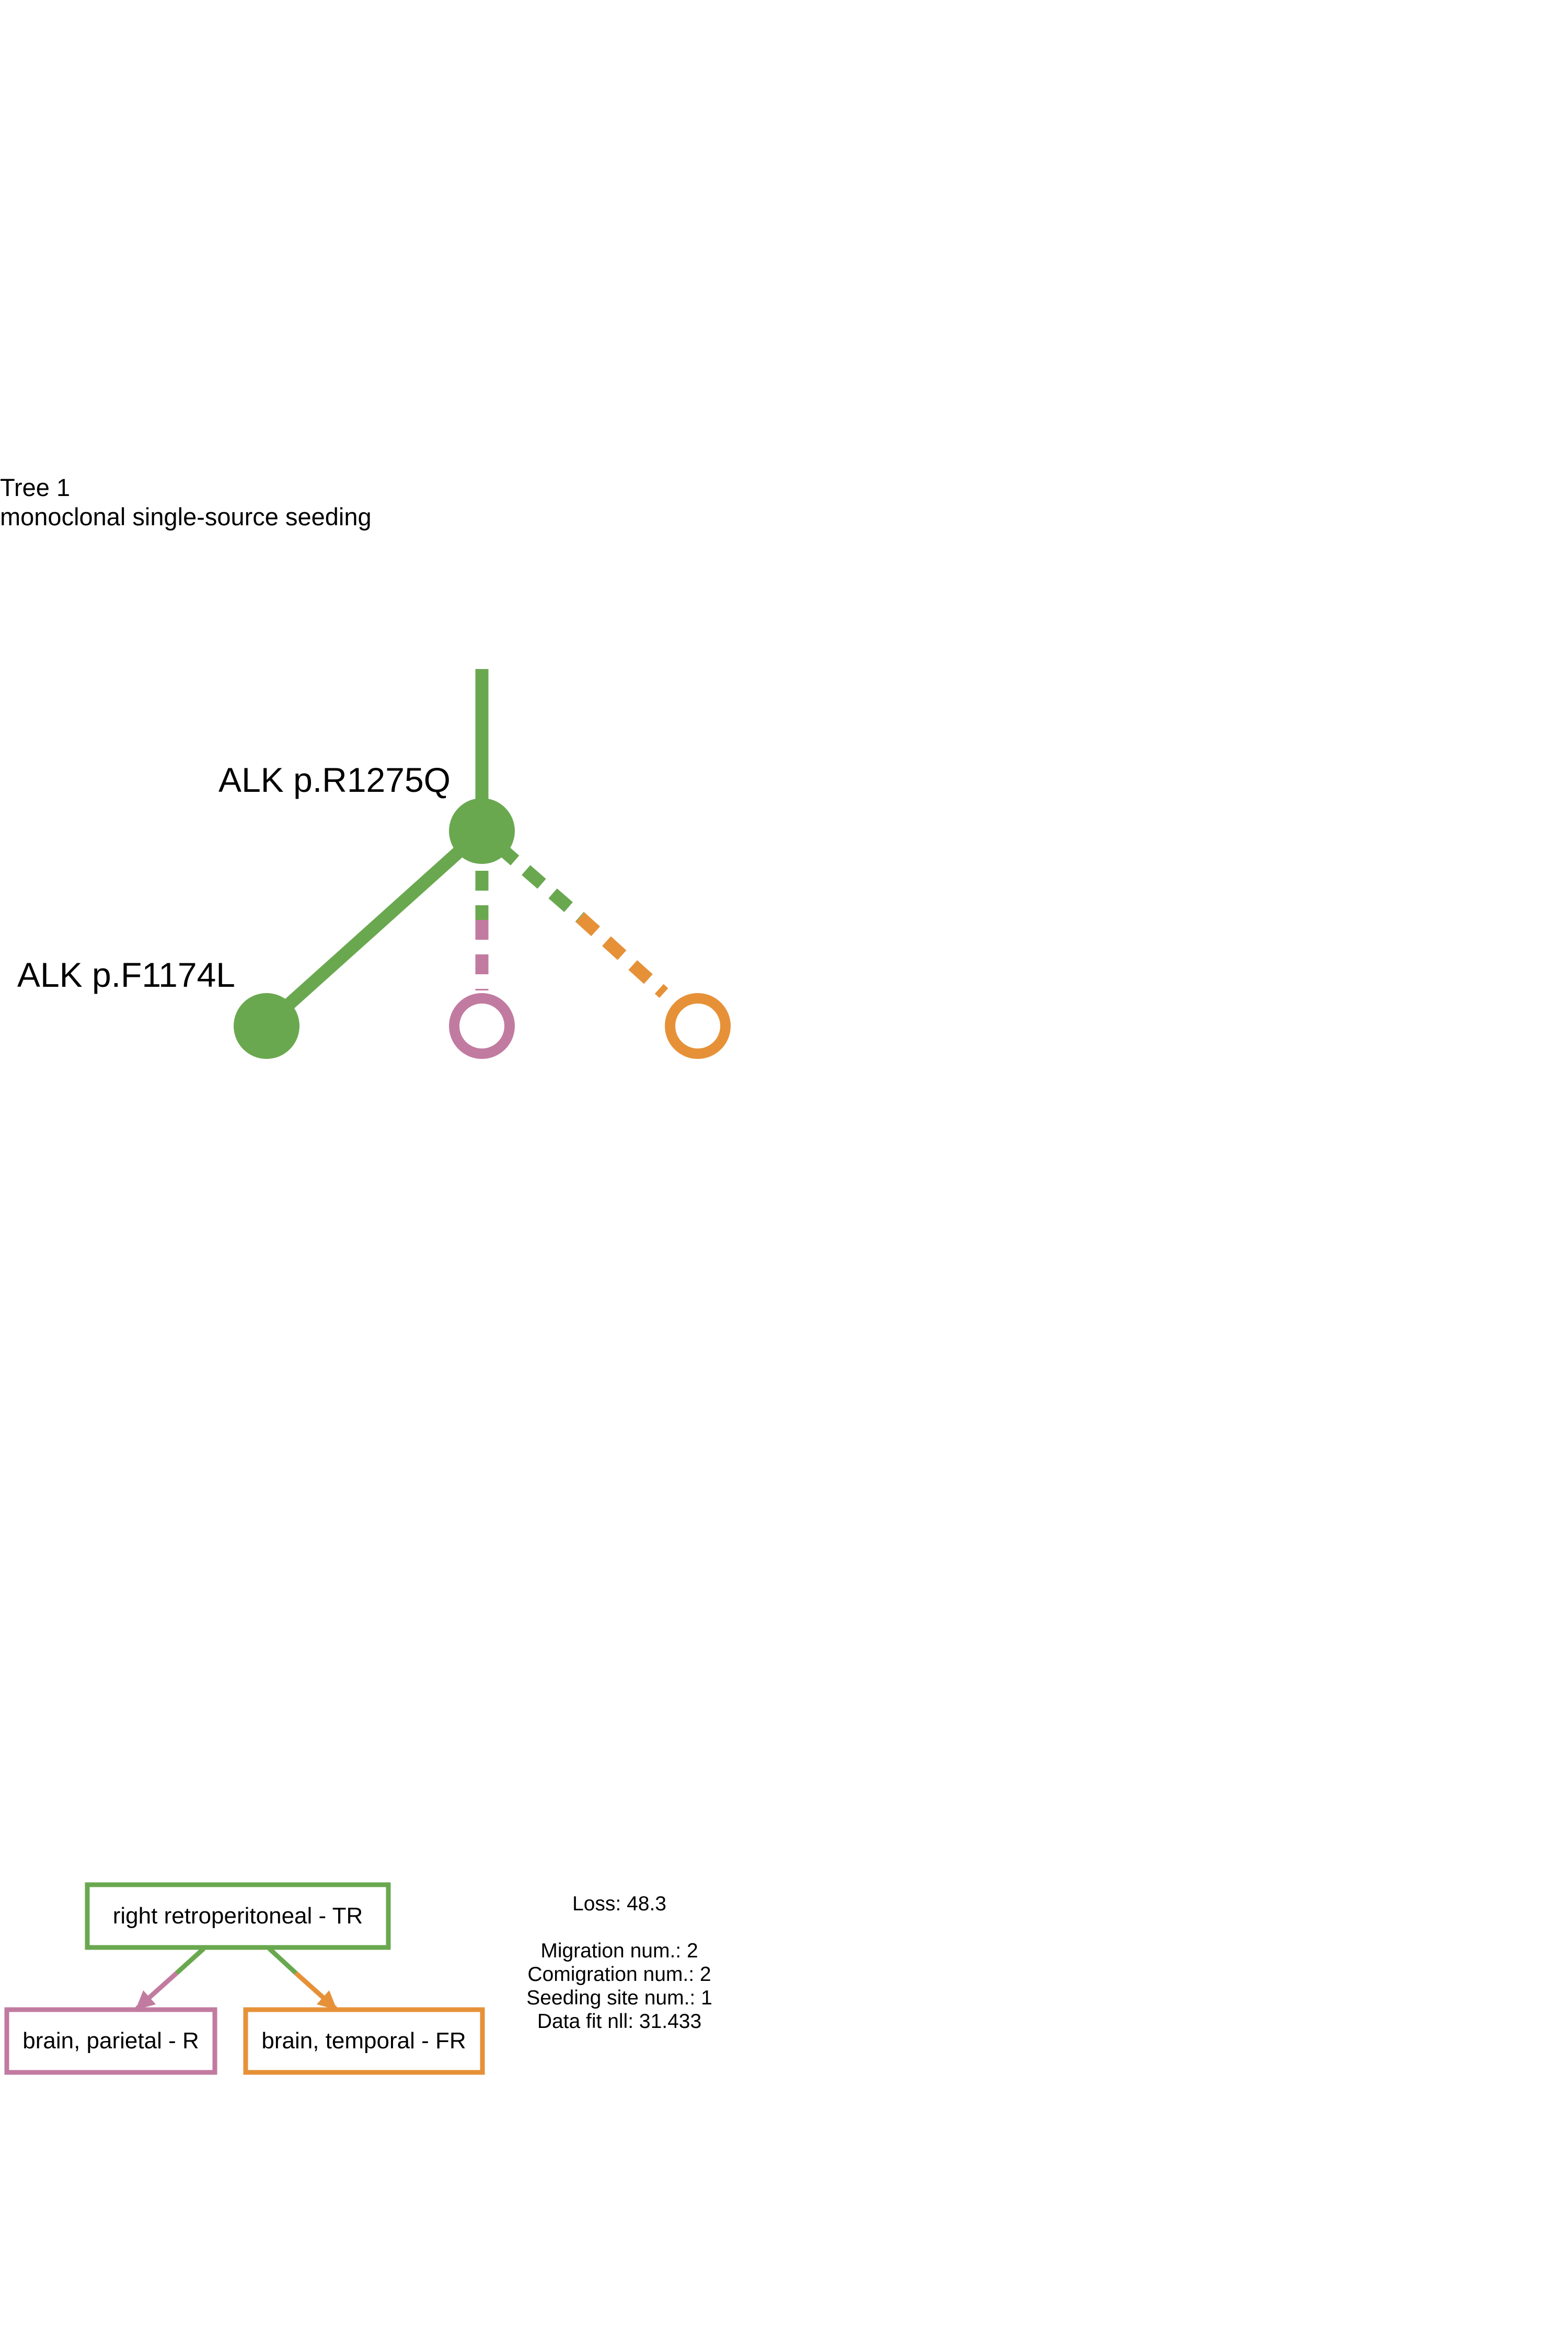 The height and width of the screenshot is (2352, 1568). What do you see at coordinates (266, 1026) in the screenshot?
I see `node-f1174l` at bounding box center [266, 1026].